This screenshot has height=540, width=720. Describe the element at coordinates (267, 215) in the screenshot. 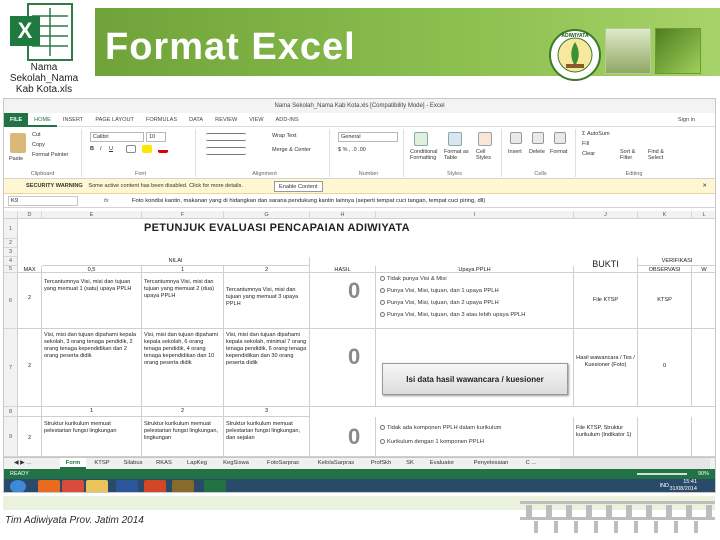

I see `column-header: G` at that location.